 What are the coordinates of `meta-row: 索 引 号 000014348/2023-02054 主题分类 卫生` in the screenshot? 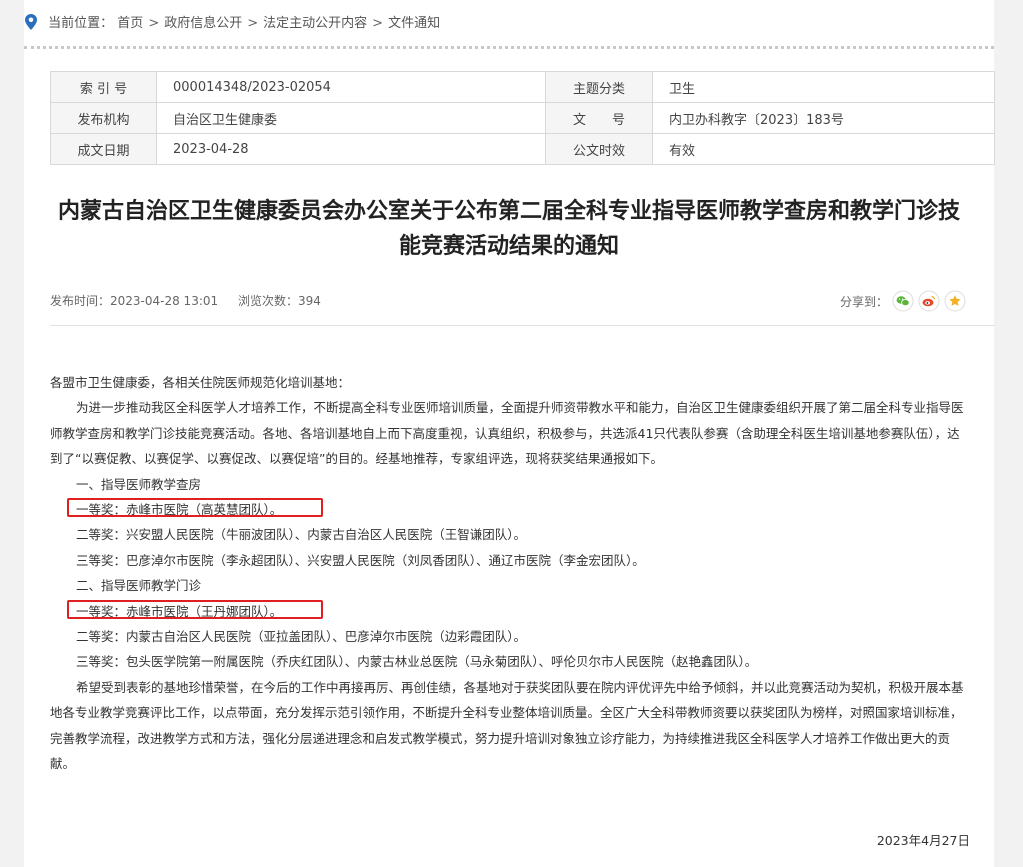 It's located at (522, 87).